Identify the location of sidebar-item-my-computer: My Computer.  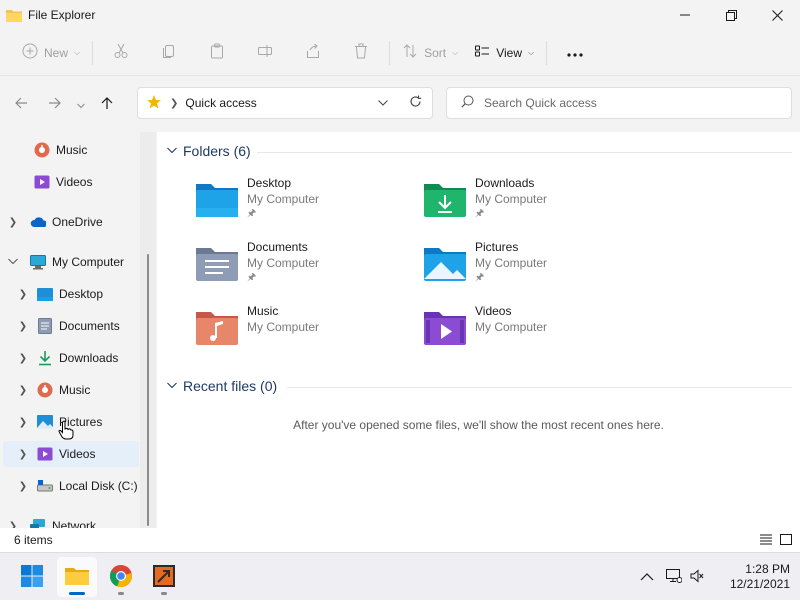
(71, 262).